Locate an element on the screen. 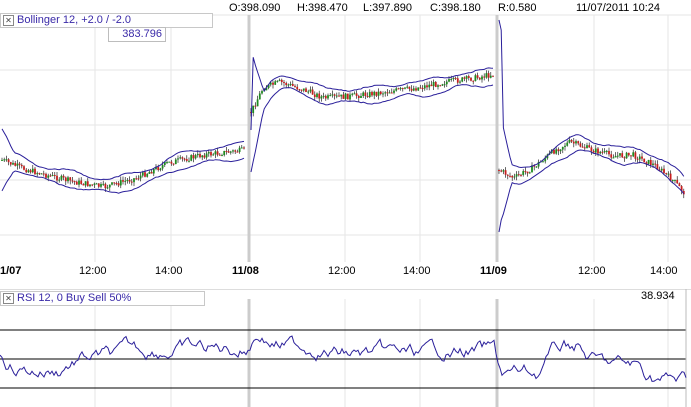 The image size is (691, 407). time-axis-label: 11/09 is located at coordinates (493, 271).